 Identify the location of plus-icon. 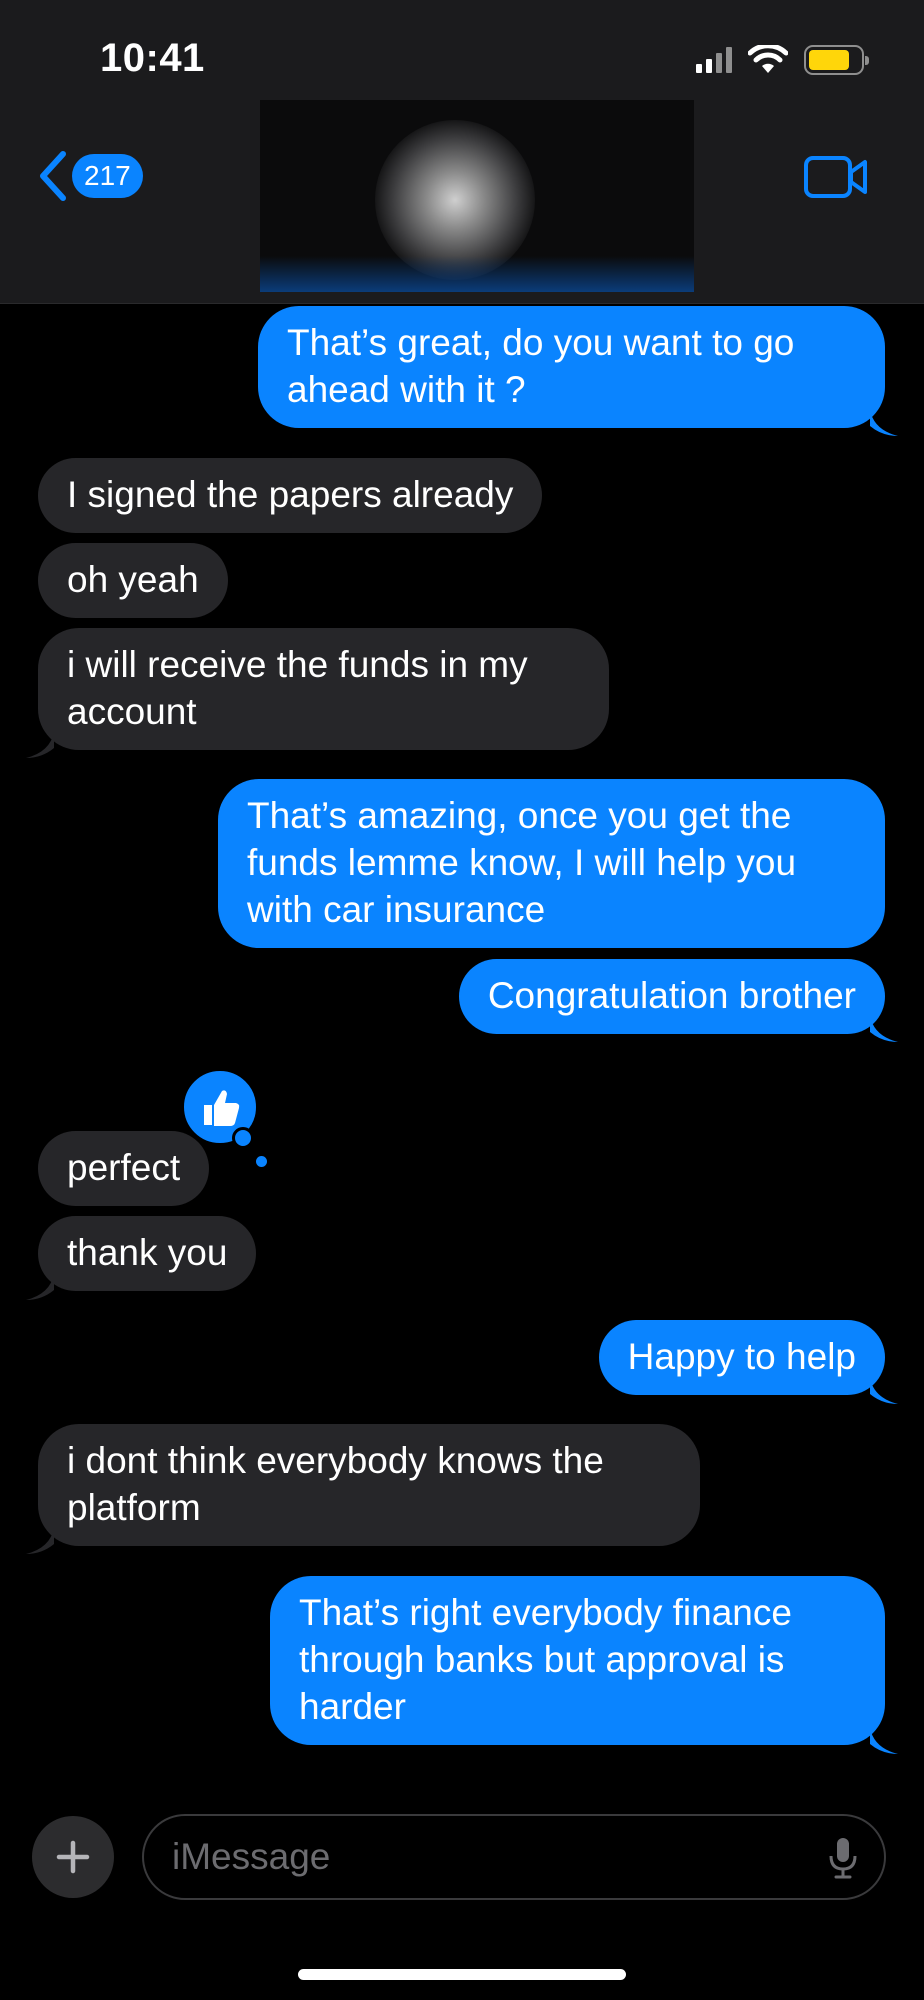
(73, 1857).